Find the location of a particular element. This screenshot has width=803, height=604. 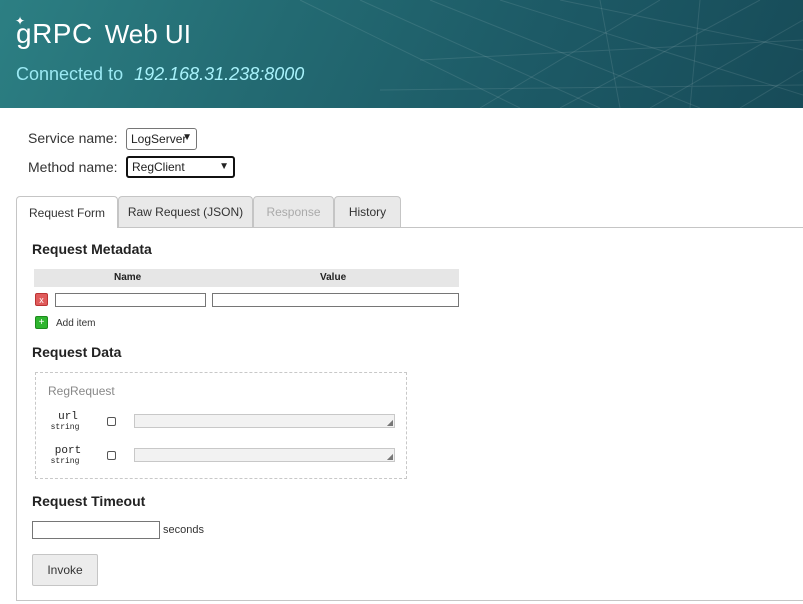

port-null-checkbox is located at coordinates (111, 455).